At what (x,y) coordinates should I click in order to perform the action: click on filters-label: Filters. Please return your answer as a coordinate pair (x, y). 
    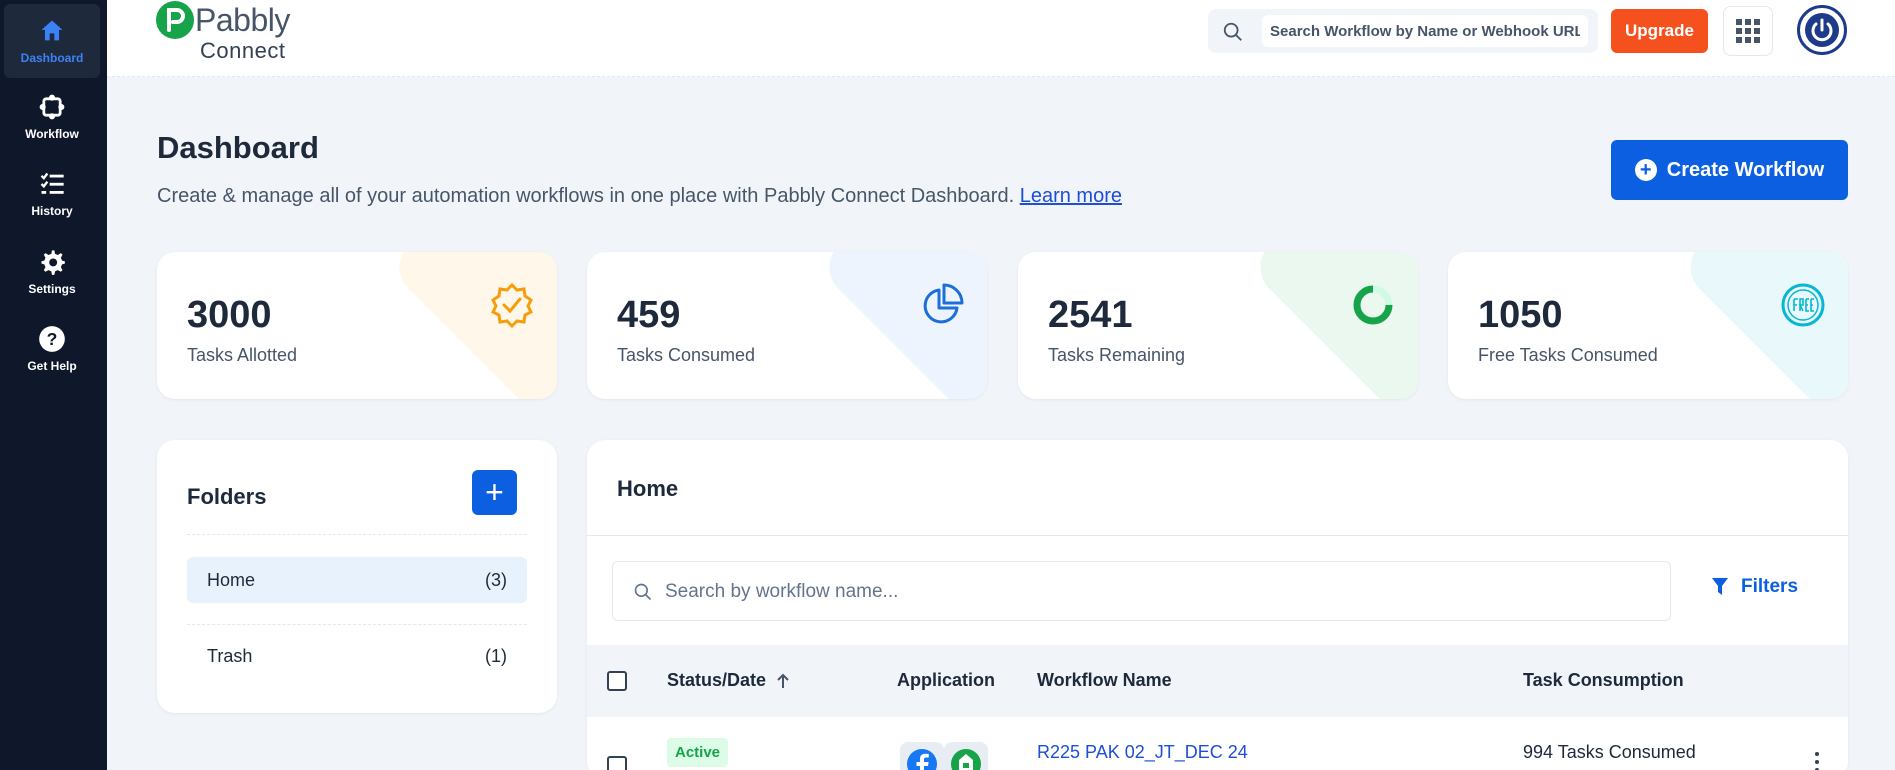
    Looking at the image, I should click on (1770, 586).